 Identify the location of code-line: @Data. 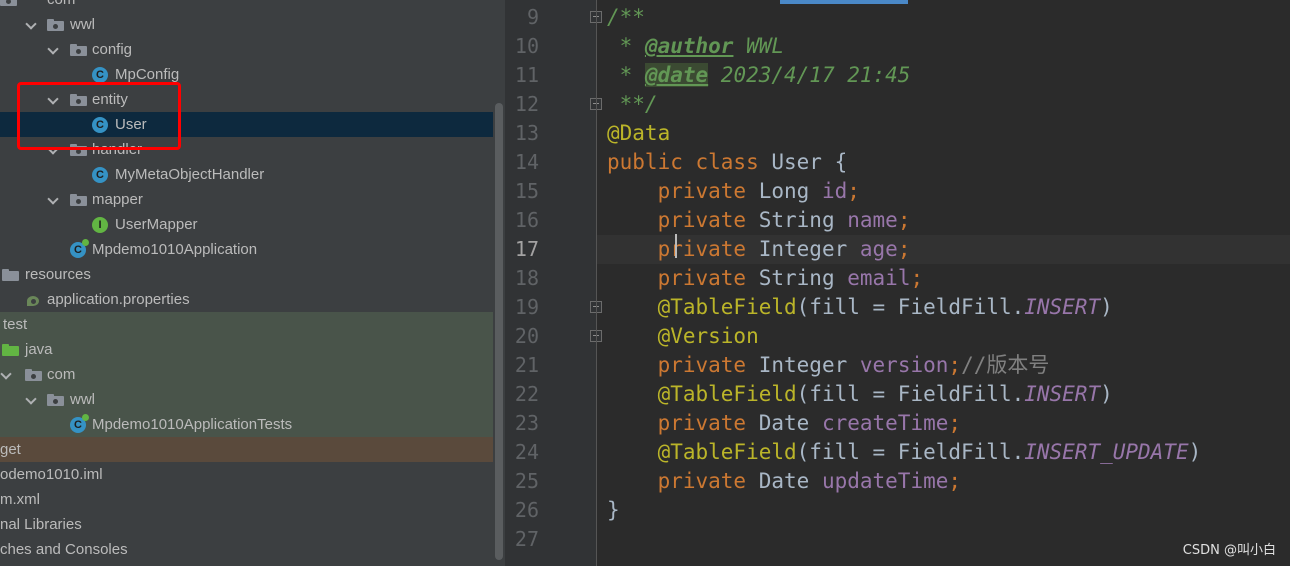
(638, 133).